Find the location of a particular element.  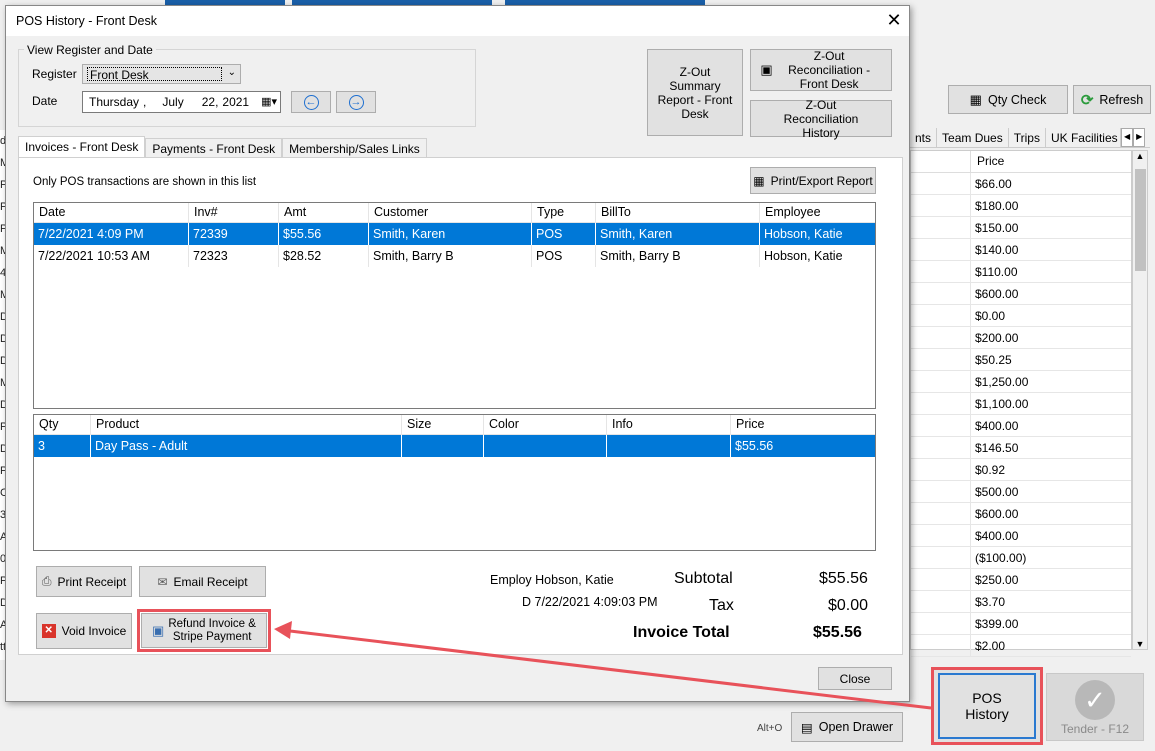

arrow-head-icon is located at coordinates (283, 630).